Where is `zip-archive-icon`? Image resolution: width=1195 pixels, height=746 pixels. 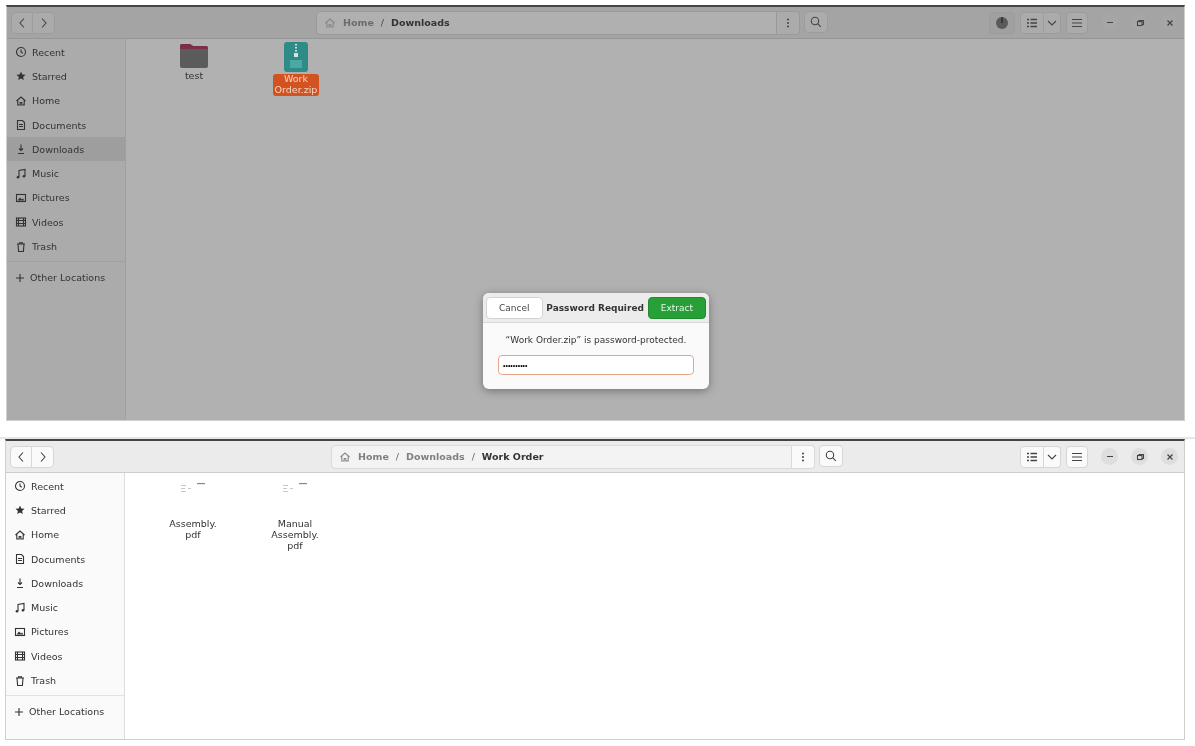
zip-archive-icon is located at coordinates (296, 57).